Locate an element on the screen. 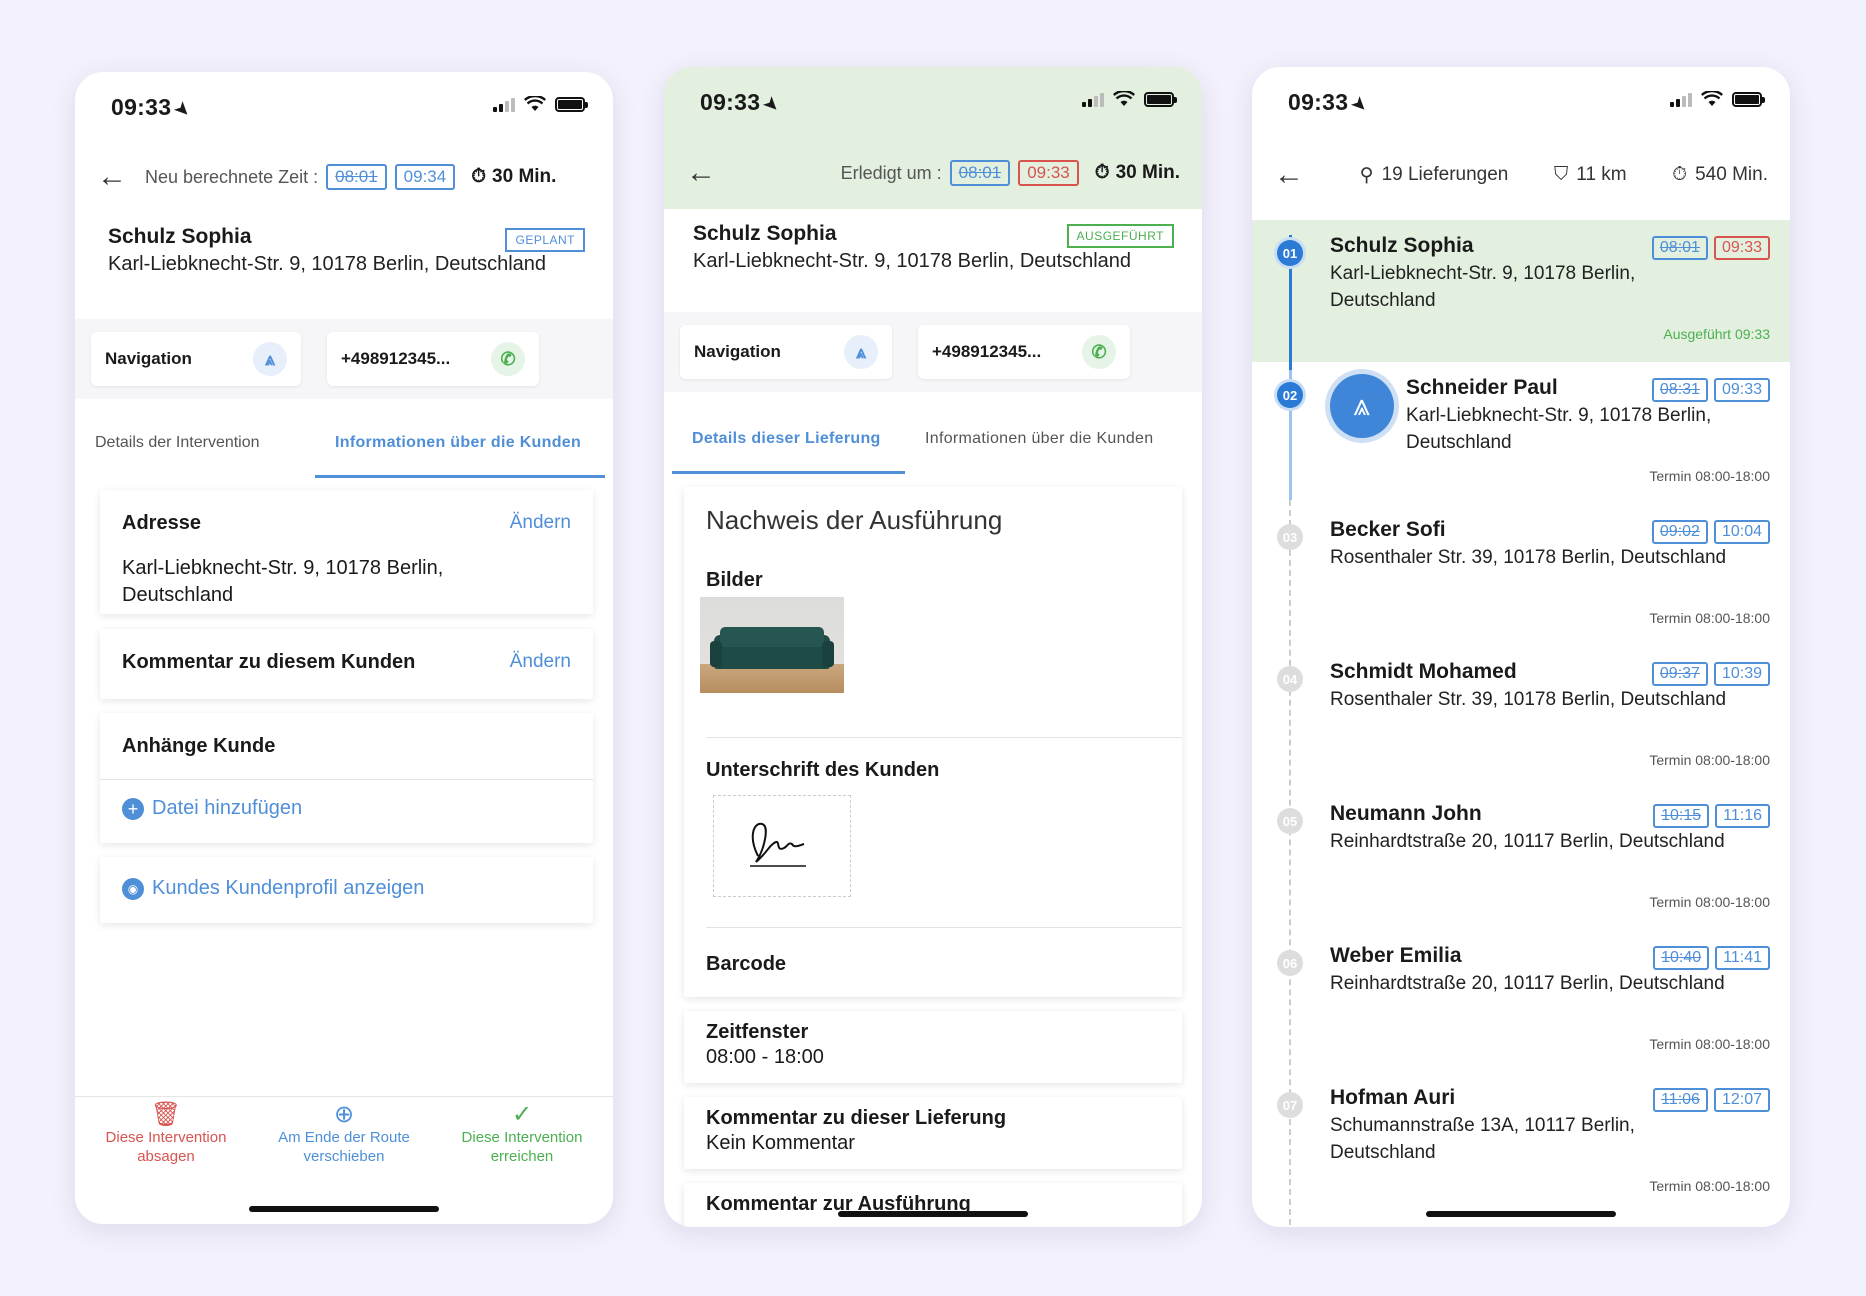 This screenshot has width=1866, height=1296. tab-intervention-details: Details der Intervention is located at coordinates (195, 443).